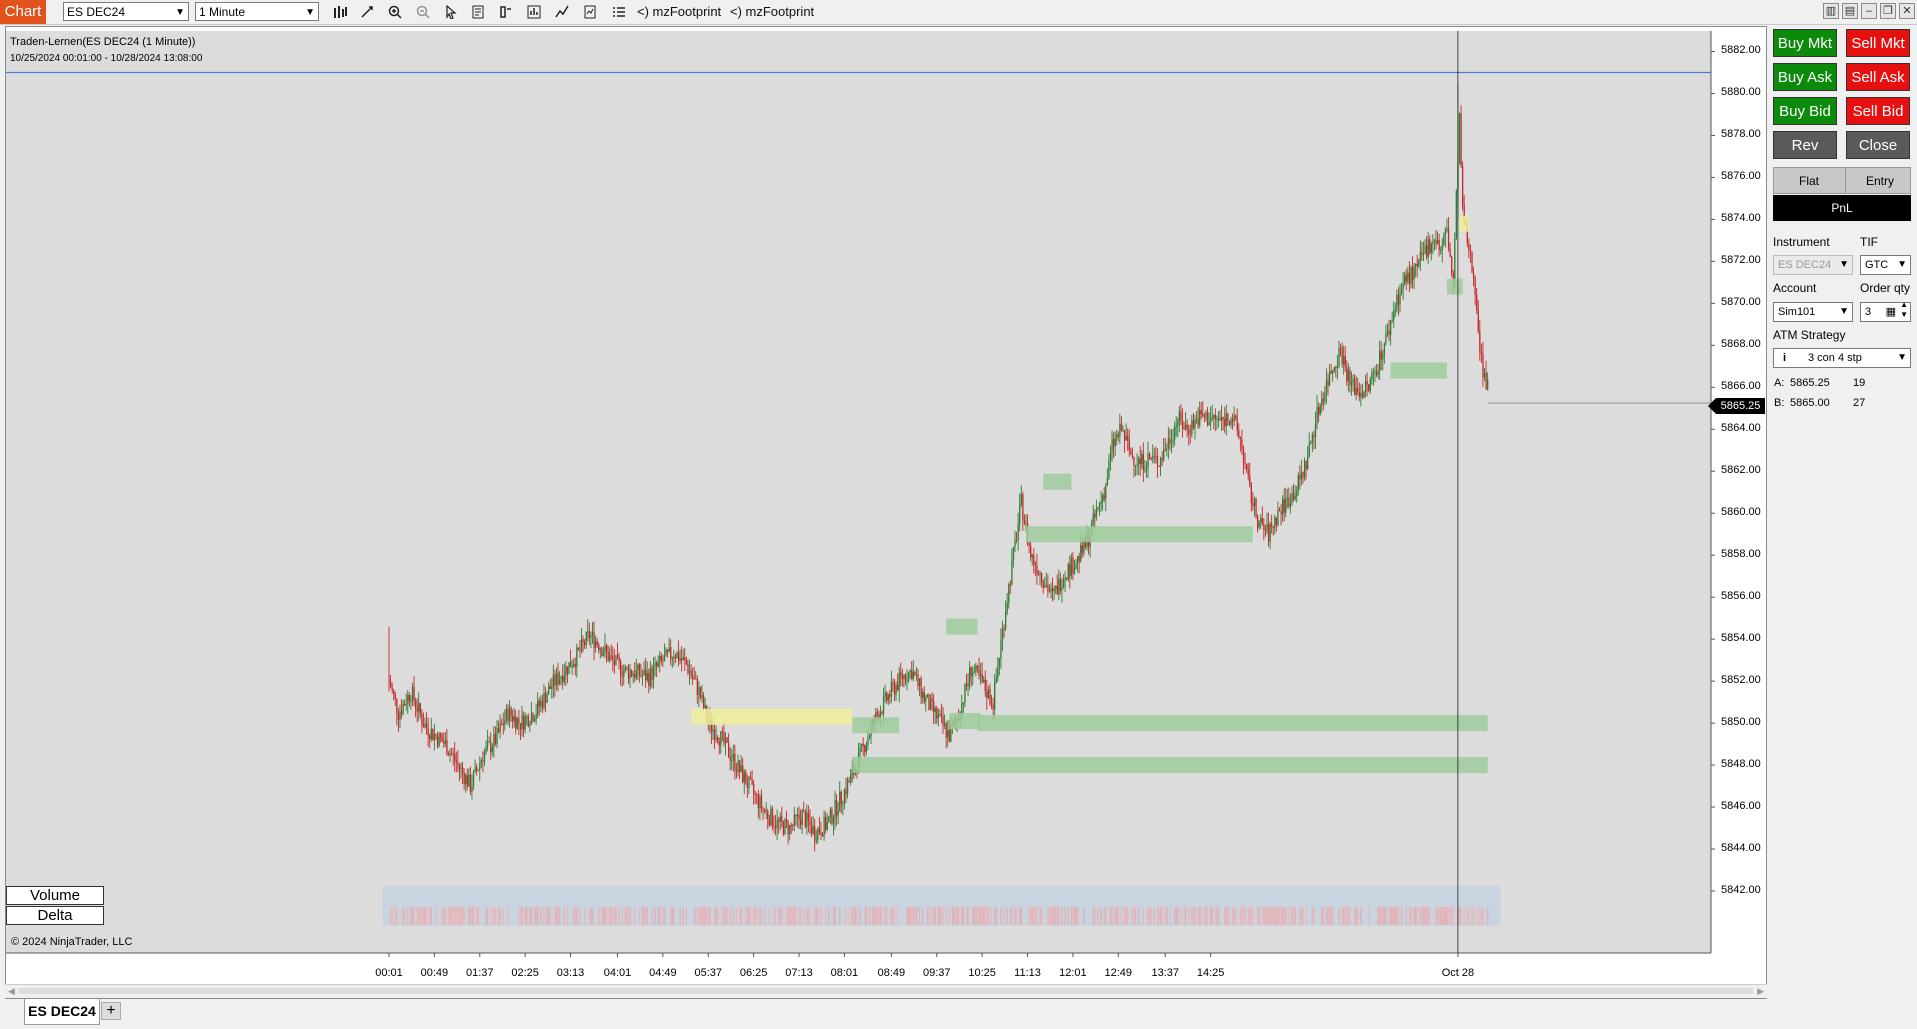  Describe the element at coordinates (1741, 638) in the screenshot. I see `y-tick-label: 5854.00` at that location.